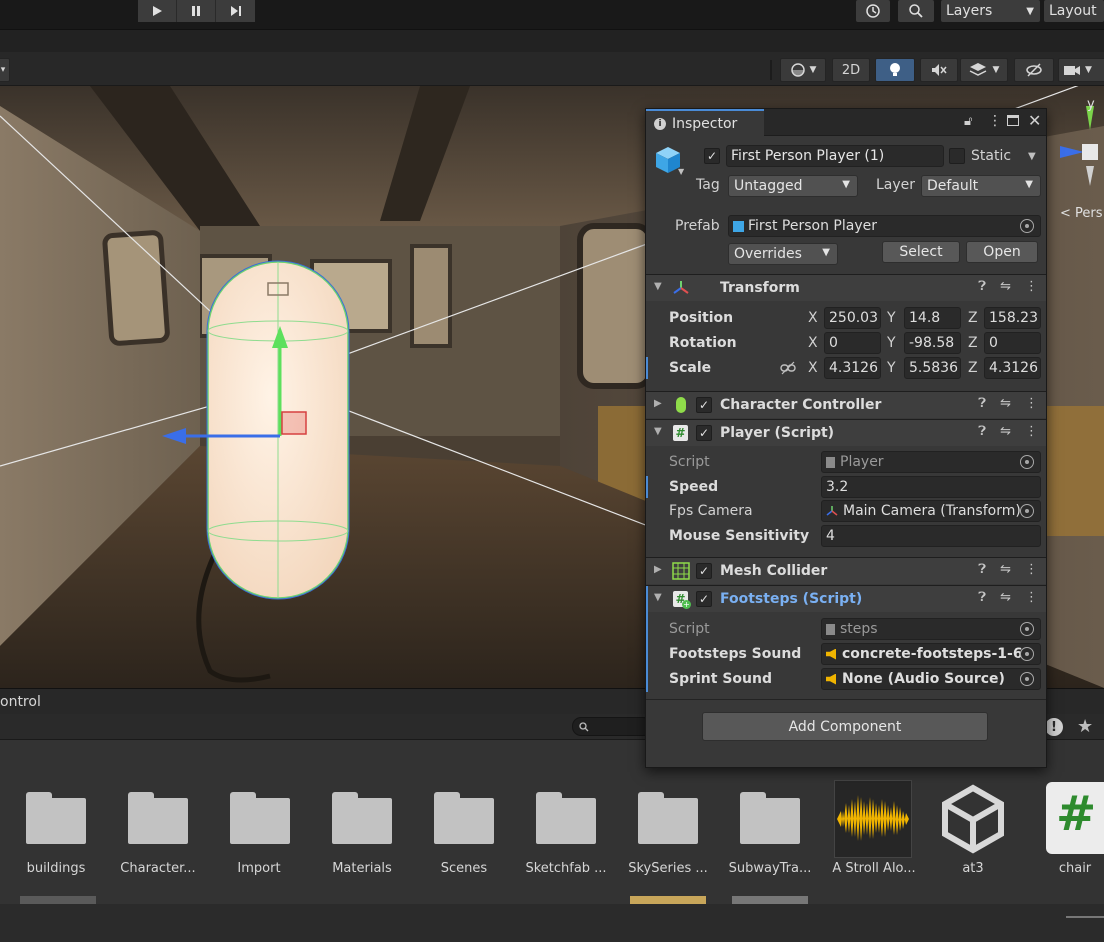 The height and width of the screenshot is (942, 1104). I want to click on player-script-header: ▼ # ✓ Player (Script) ❓︎ ⇋ ⋮, so click(846, 432).